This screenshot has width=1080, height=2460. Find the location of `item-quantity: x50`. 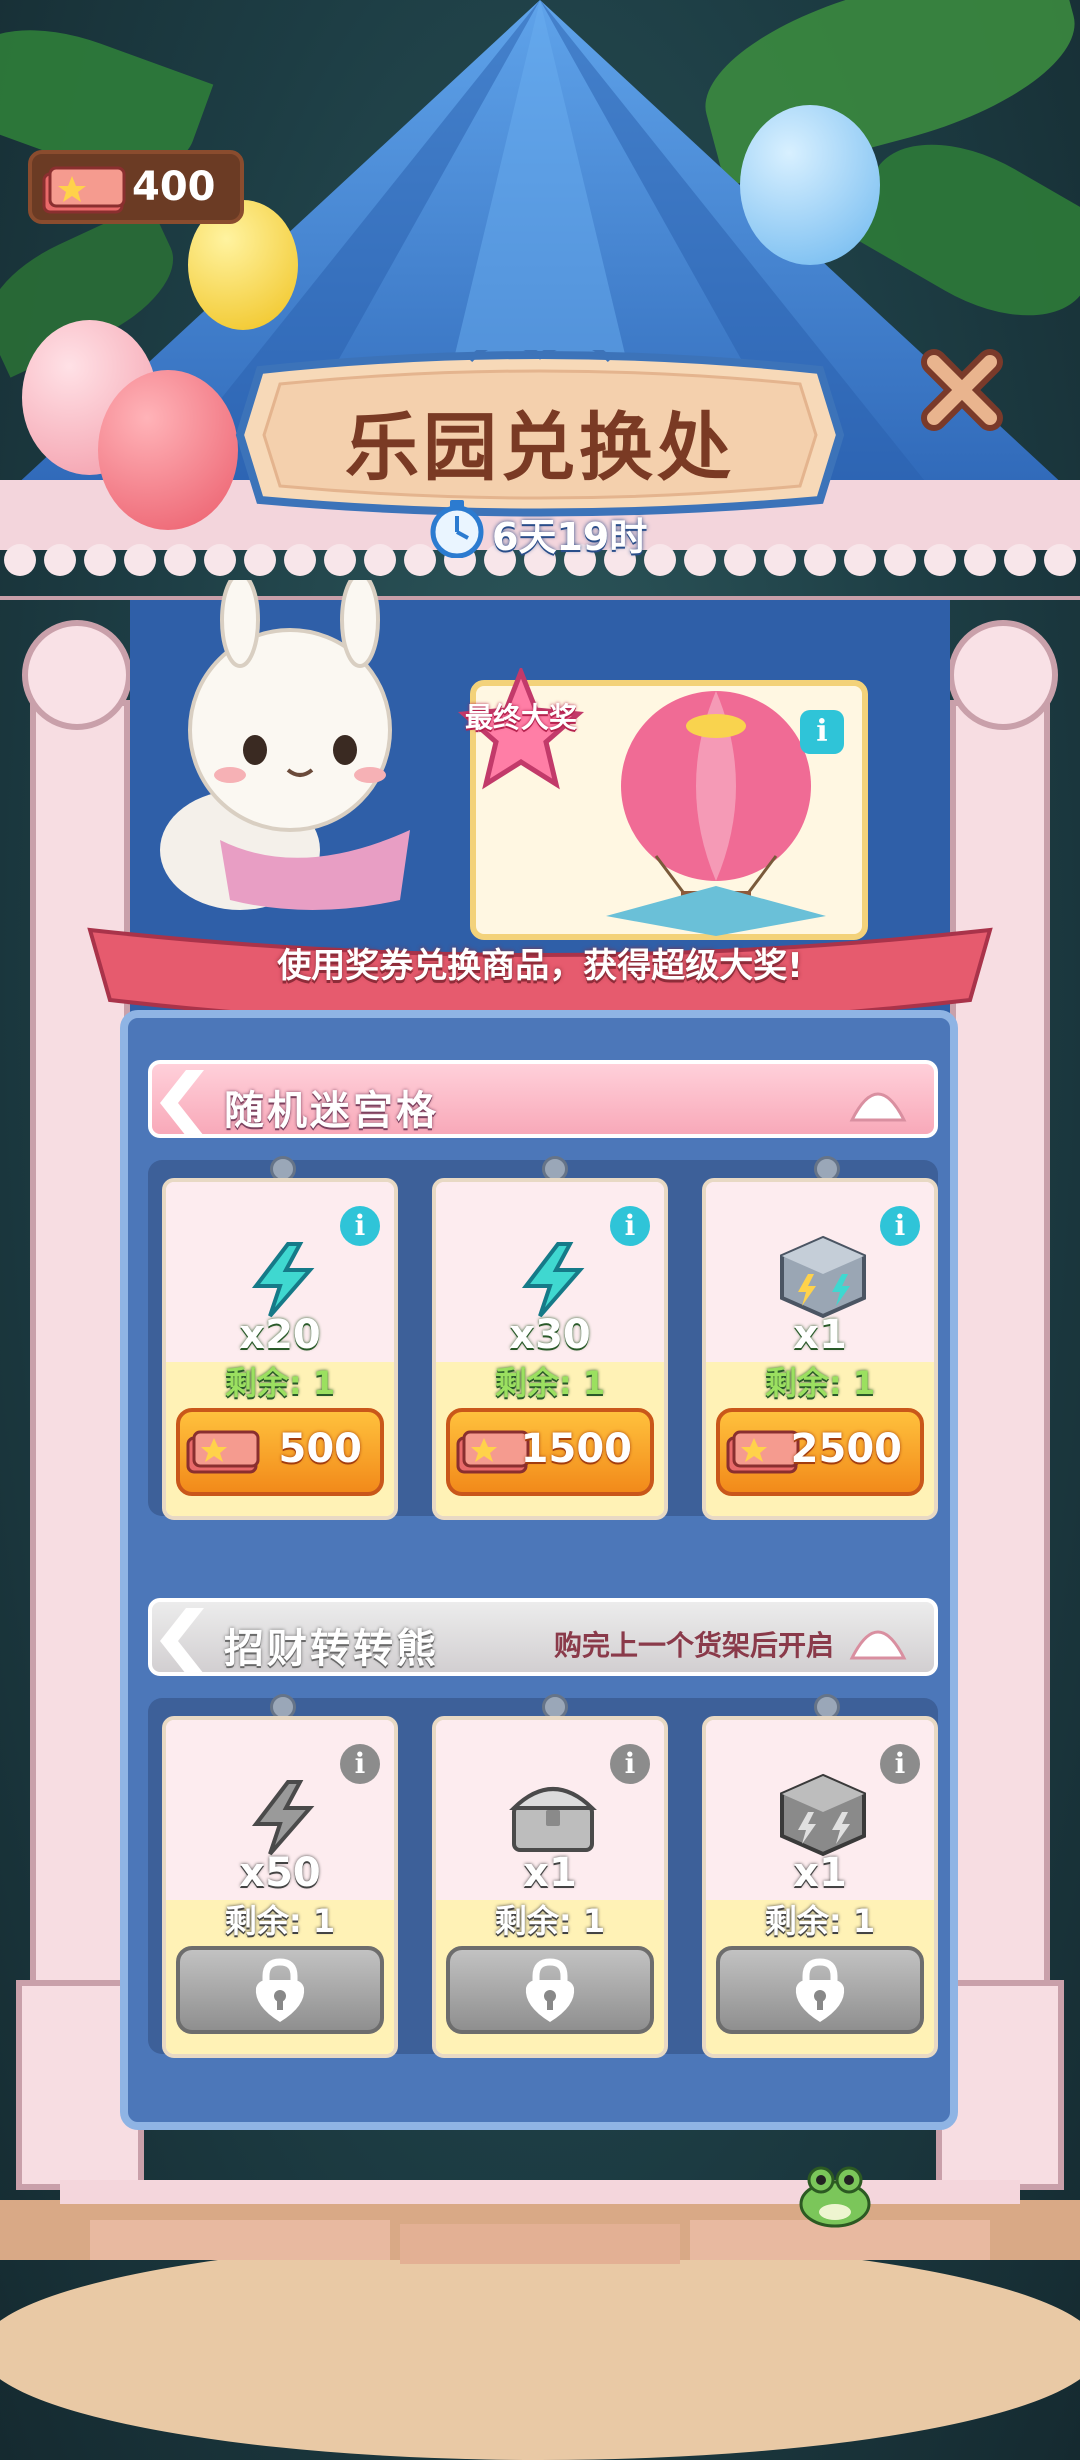

item-quantity: x50 is located at coordinates (280, 1873).